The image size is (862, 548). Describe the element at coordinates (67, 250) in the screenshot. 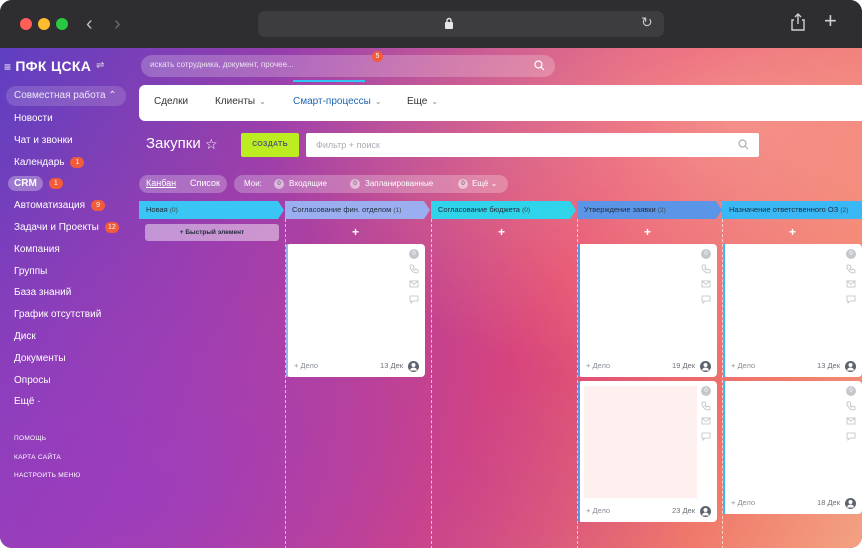

I see `sidebar-item: Компания` at that location.